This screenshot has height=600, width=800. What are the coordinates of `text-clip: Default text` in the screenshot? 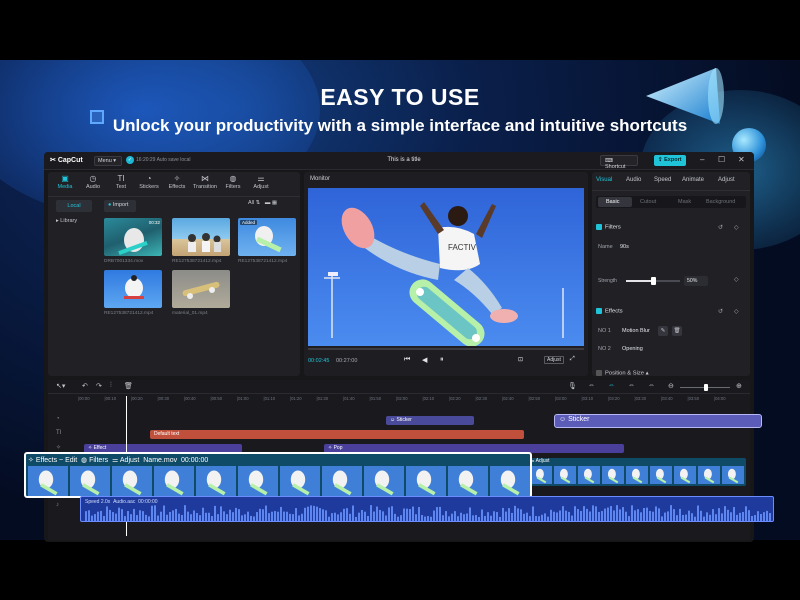 It's located at (337, 434).